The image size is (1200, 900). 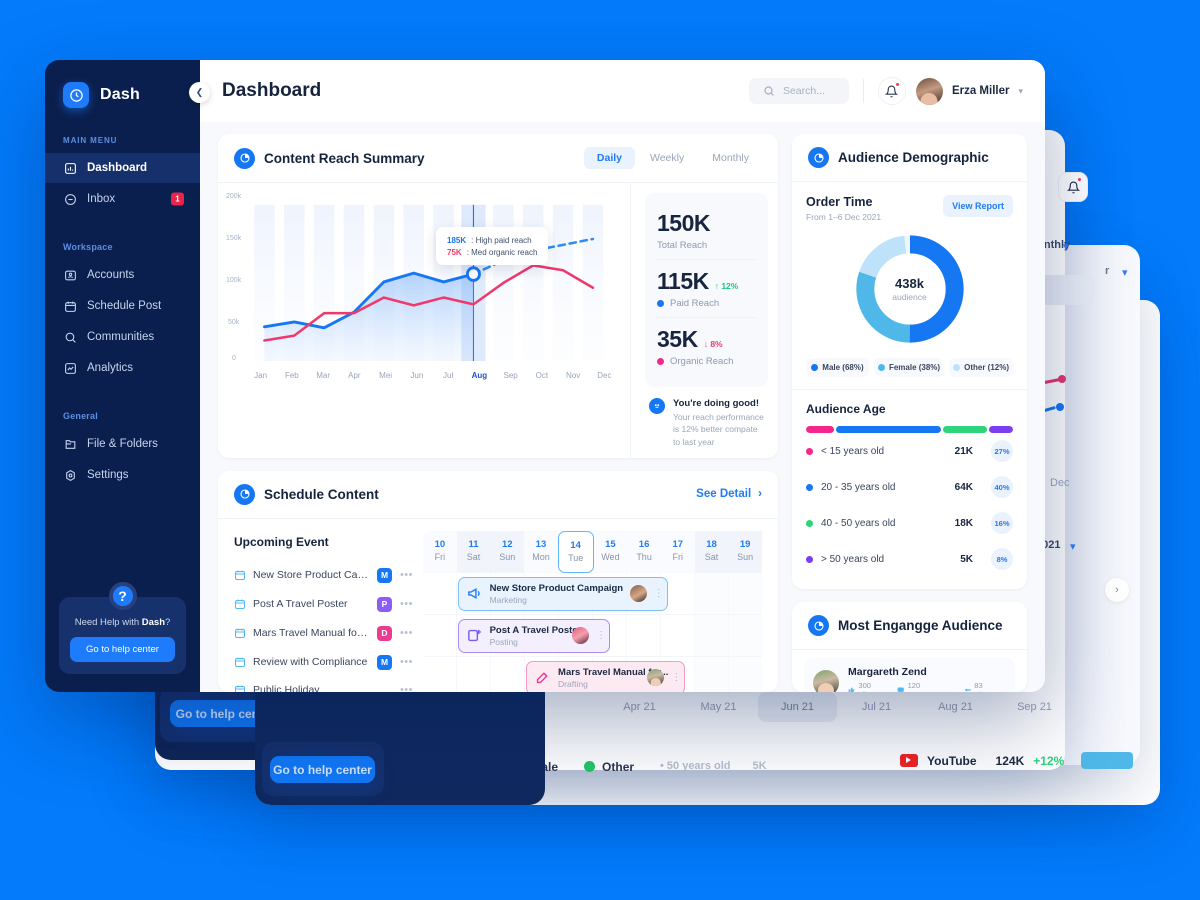 What do you see at coordinates (417, 375) in the screenshot?
I see `x-tick: Jun` at bounding box center [417, 375].